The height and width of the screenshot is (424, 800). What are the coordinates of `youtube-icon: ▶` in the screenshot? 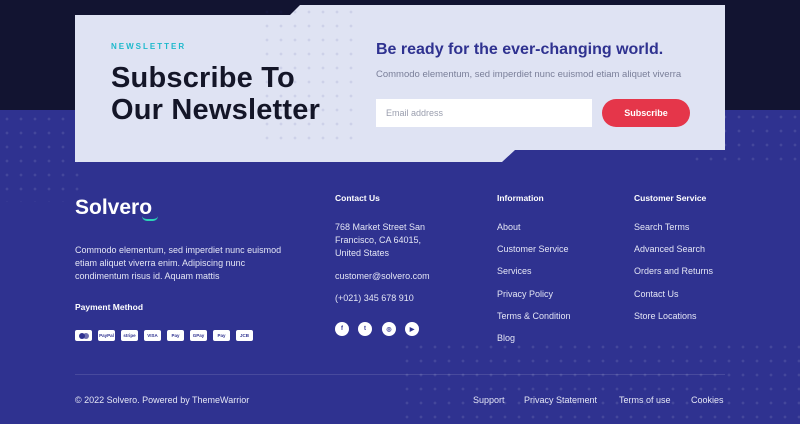 It's located at (412, 329).